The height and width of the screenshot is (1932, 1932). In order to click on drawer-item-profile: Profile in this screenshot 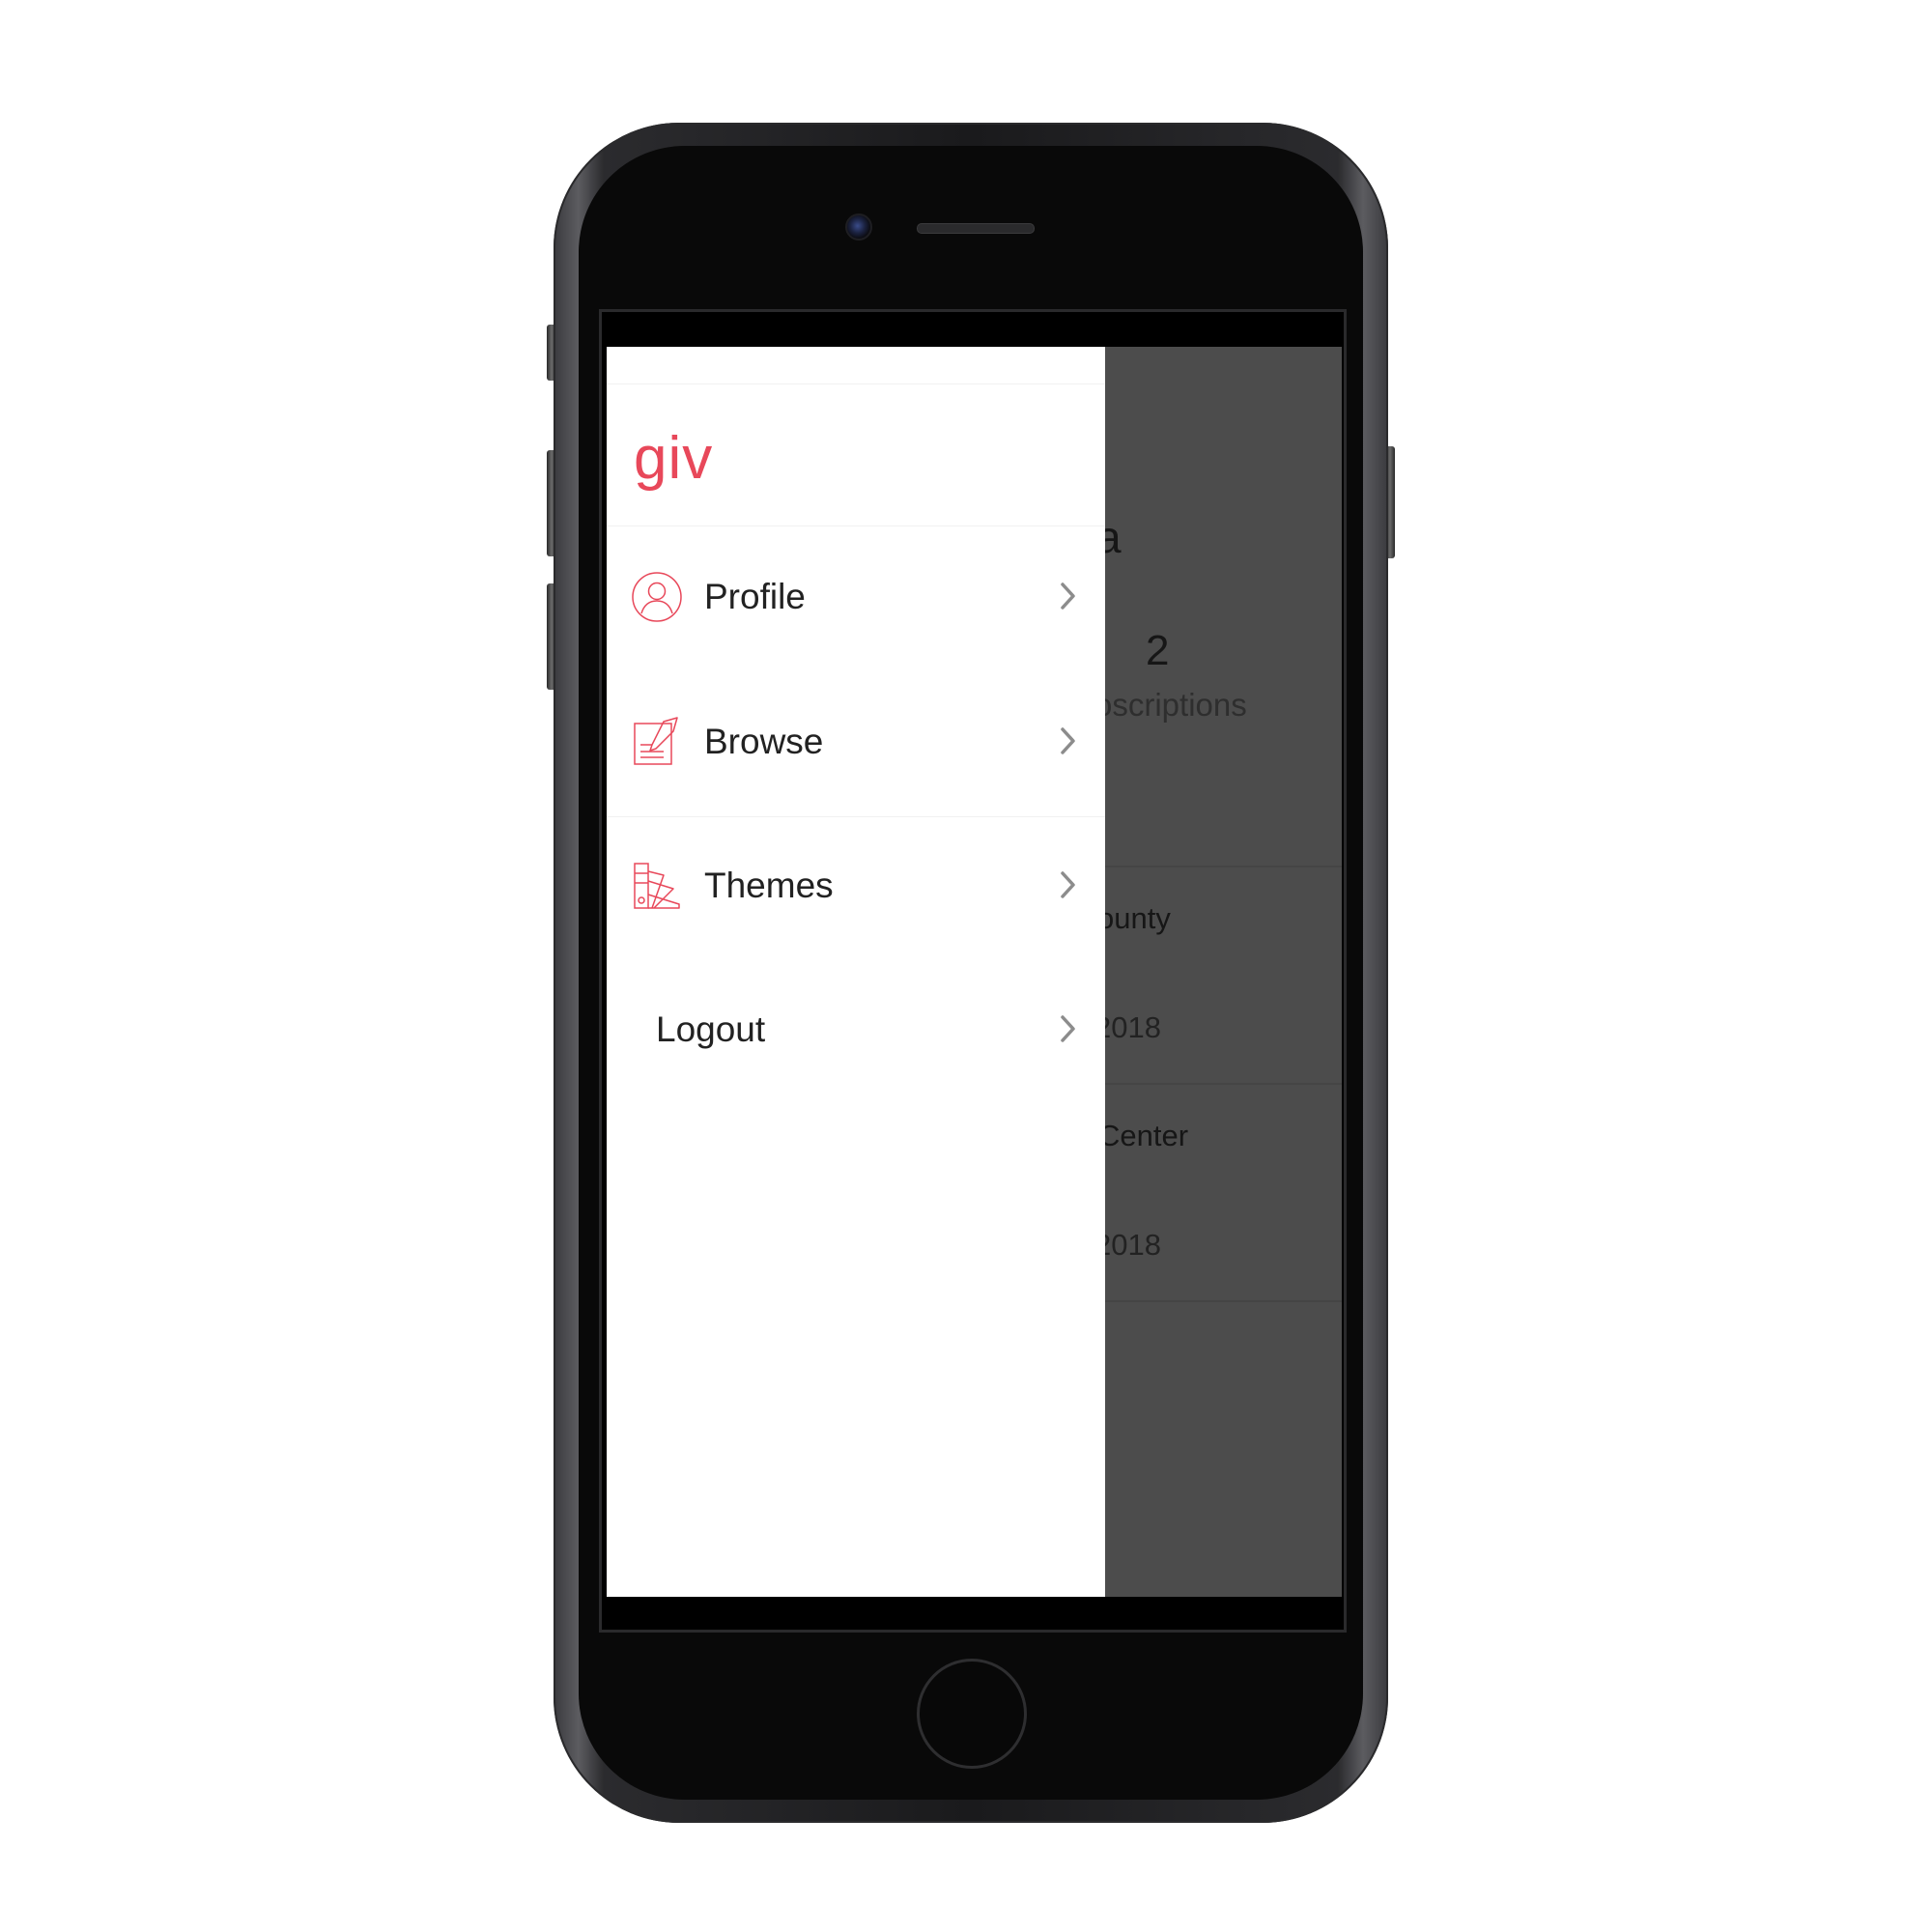, I will do `click(856, 596)`.